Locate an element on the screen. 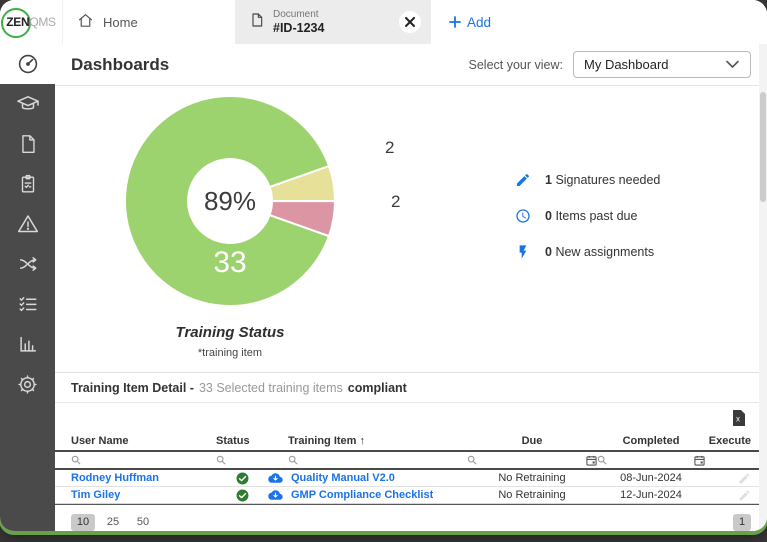 The width and height of the screenshot is (767, 542). home-icon is located at coordinates (85, 22).